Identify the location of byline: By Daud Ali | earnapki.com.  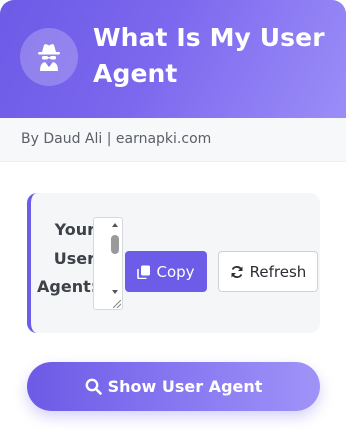
(116, 139).